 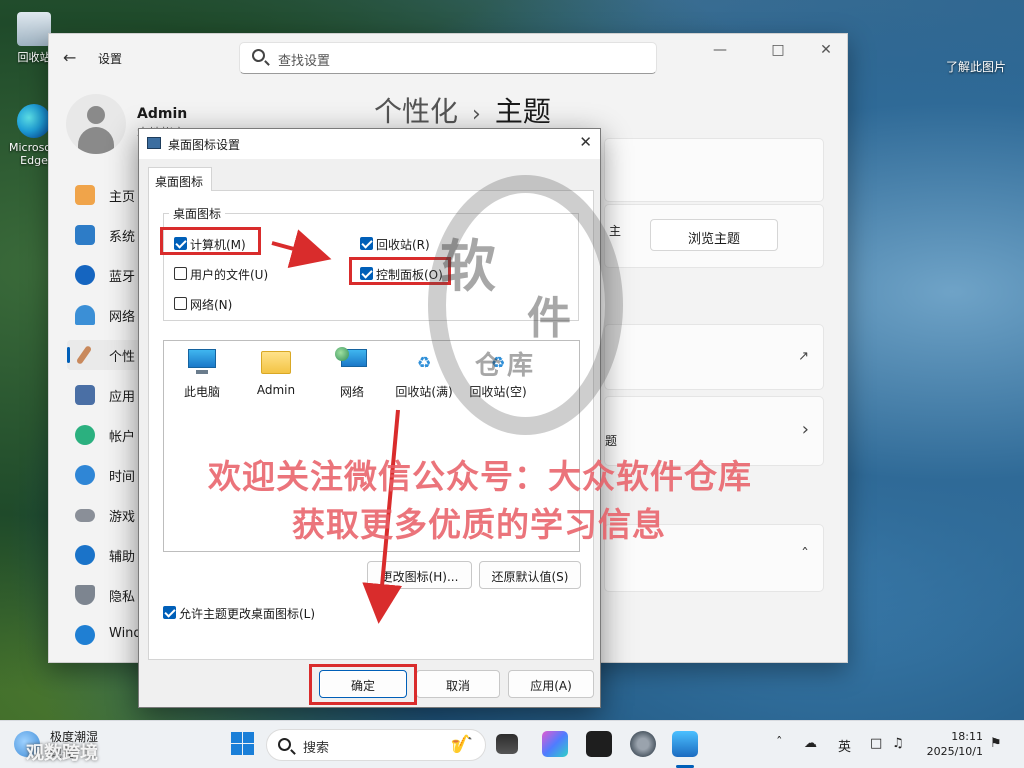 What do you see at coordinates (180, 179) in the screenshot?
I see `tab-desktop-icons: 桌面图标` at bounding box center [180, 179].